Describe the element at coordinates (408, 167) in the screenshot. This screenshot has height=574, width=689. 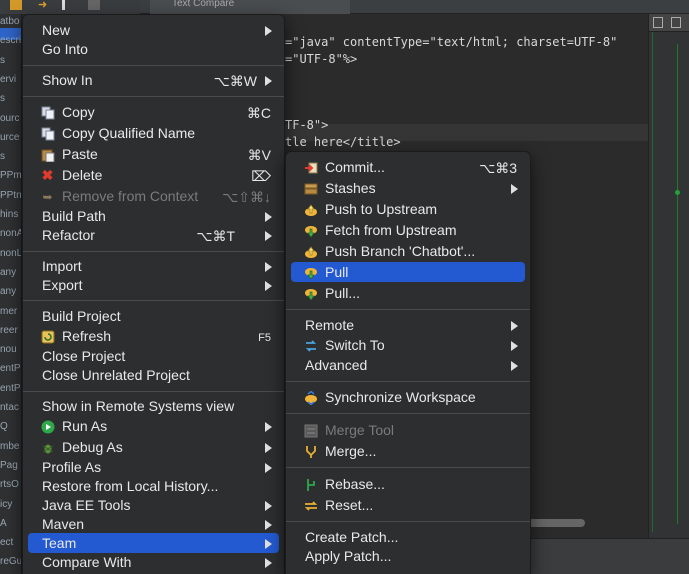
I see `menu-item-commit: Commit... ⌥⌘3` at that location.